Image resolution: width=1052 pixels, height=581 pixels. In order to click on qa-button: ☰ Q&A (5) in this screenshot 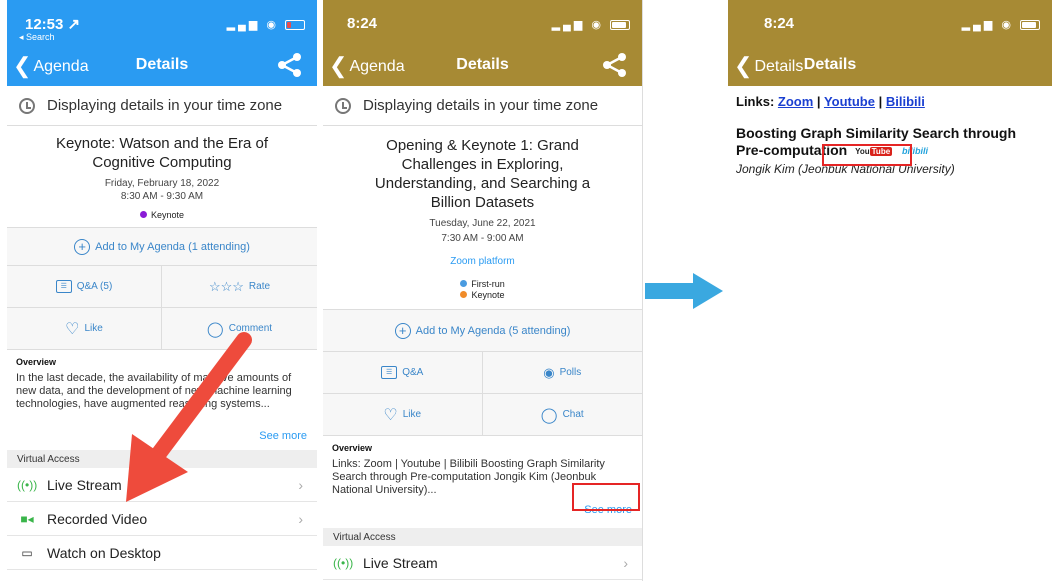, I will do `click(84, 287)`.